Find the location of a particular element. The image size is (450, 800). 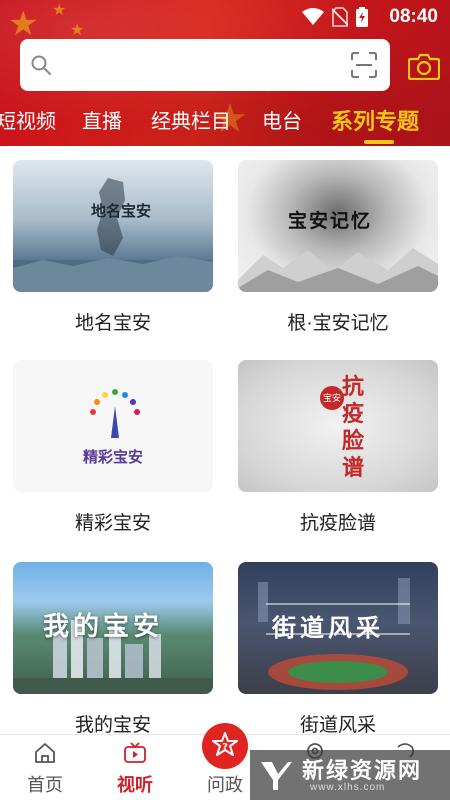

tab-live: 直播 is located at coordinates (102, 122).